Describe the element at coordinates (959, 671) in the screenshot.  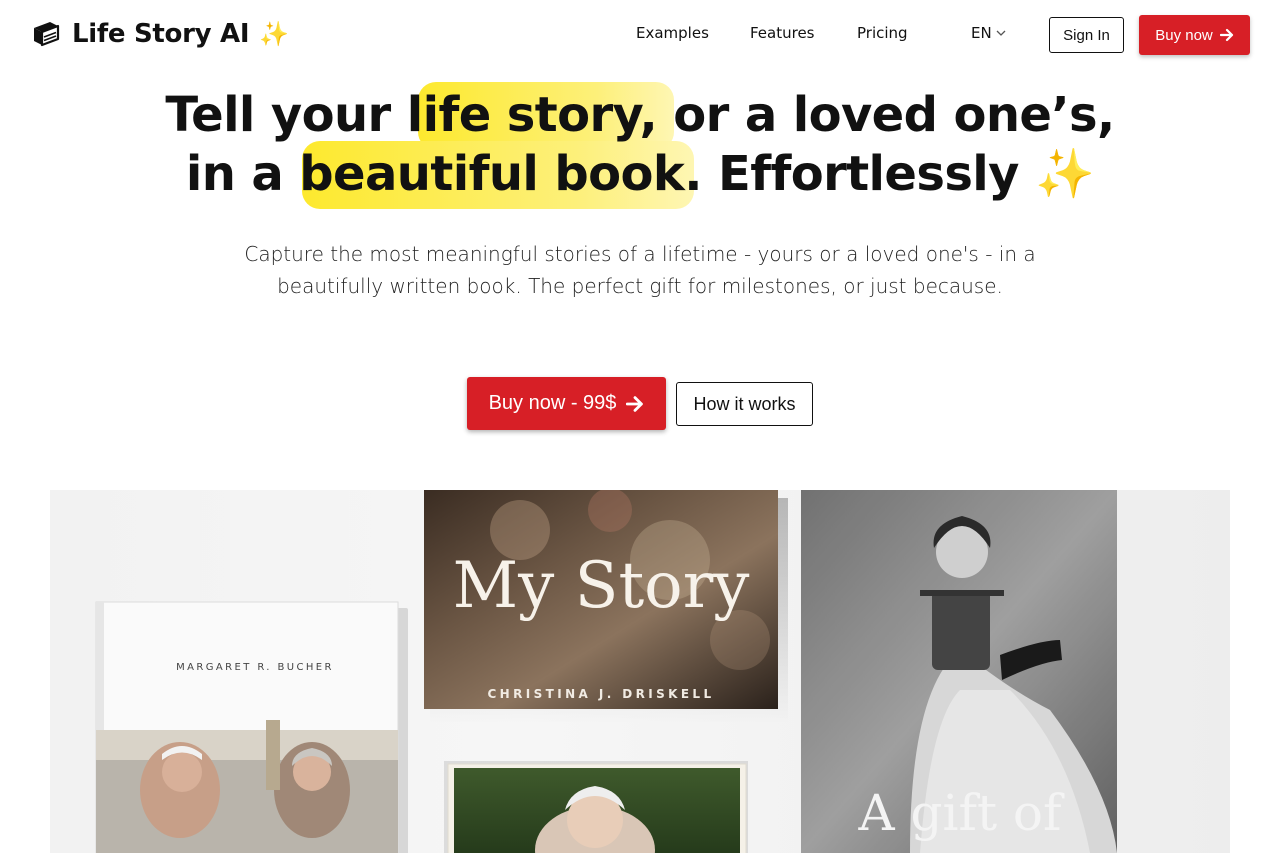
I see `book-cover-a-gift-of: A gift of` at that location.